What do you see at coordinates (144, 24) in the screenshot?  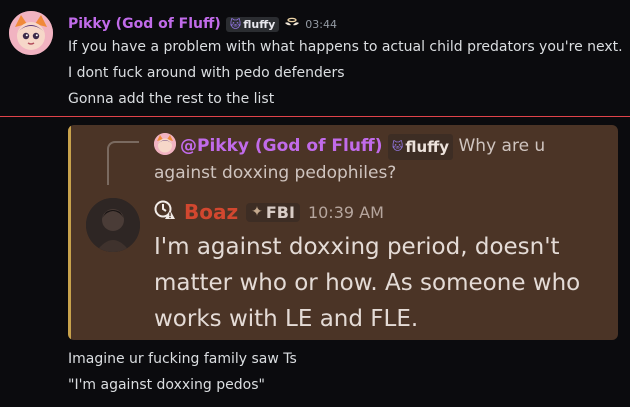 I see `author-name: Pikky (God of Fluff)` at bounding box center [144, 24].